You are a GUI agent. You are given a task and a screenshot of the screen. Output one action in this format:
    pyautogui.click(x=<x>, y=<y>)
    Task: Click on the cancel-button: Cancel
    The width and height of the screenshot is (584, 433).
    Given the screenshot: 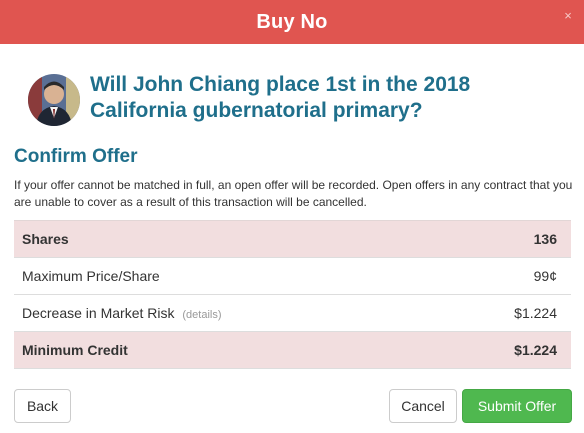 What is the action you would take?
    pyautogui.click(x=423, y=406)
    